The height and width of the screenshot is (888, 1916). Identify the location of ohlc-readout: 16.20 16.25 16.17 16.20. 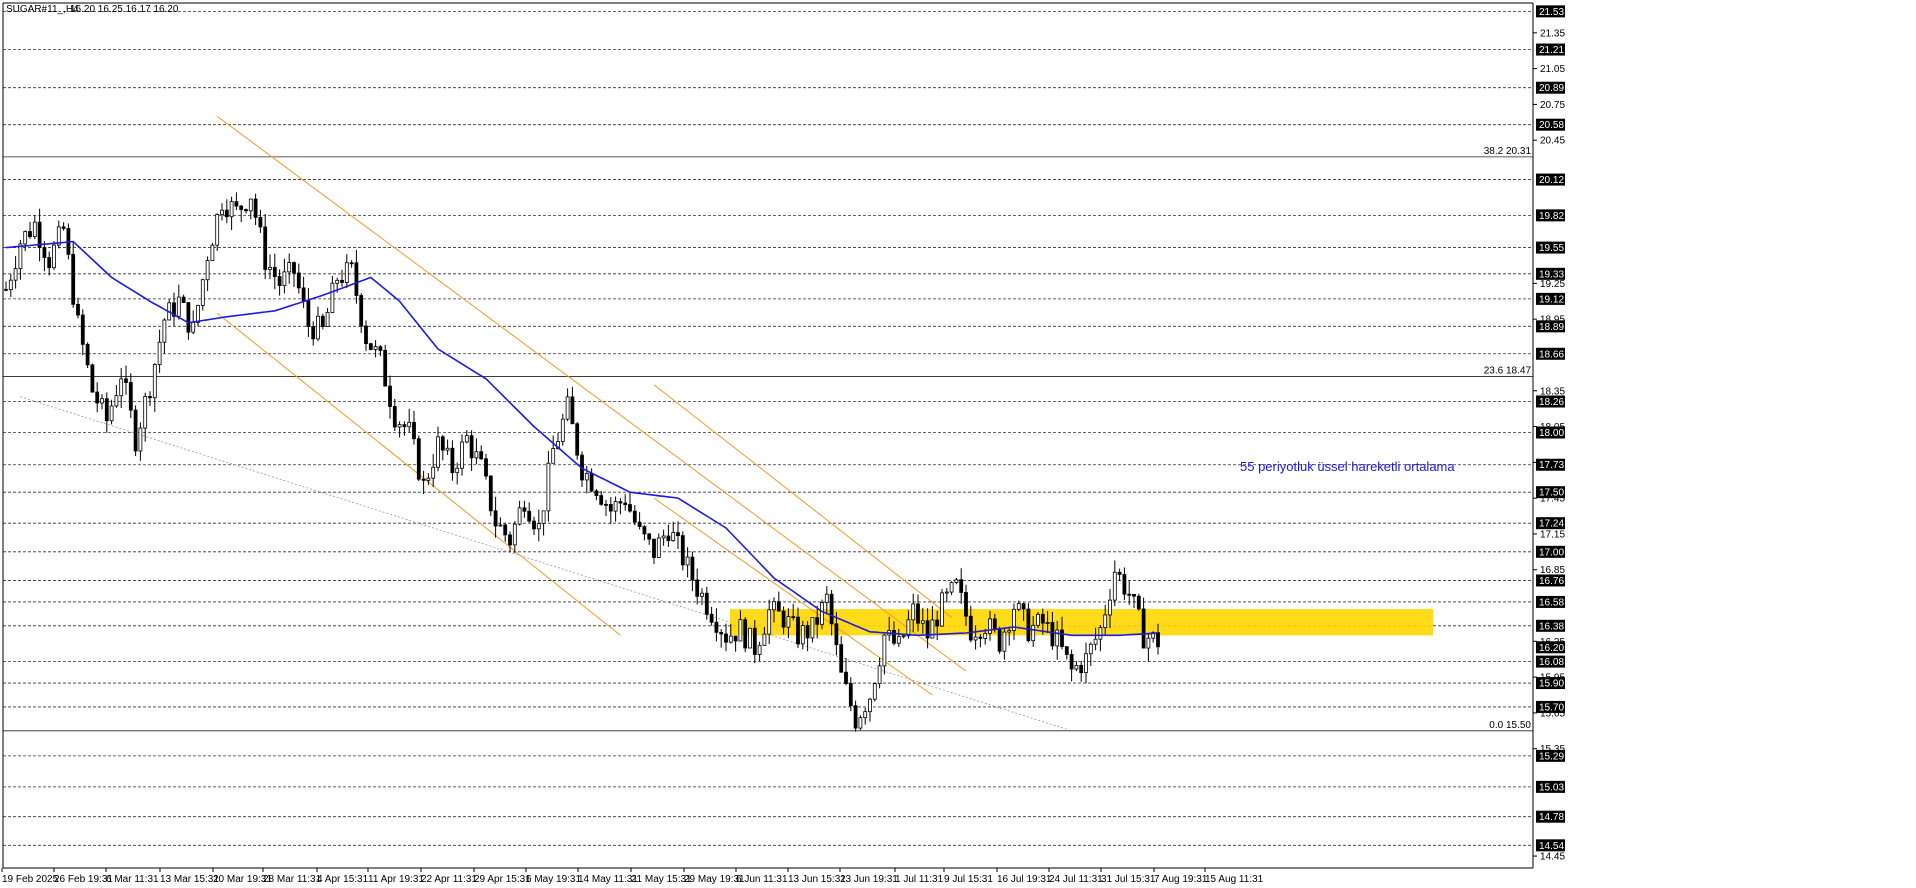
(124, 9).